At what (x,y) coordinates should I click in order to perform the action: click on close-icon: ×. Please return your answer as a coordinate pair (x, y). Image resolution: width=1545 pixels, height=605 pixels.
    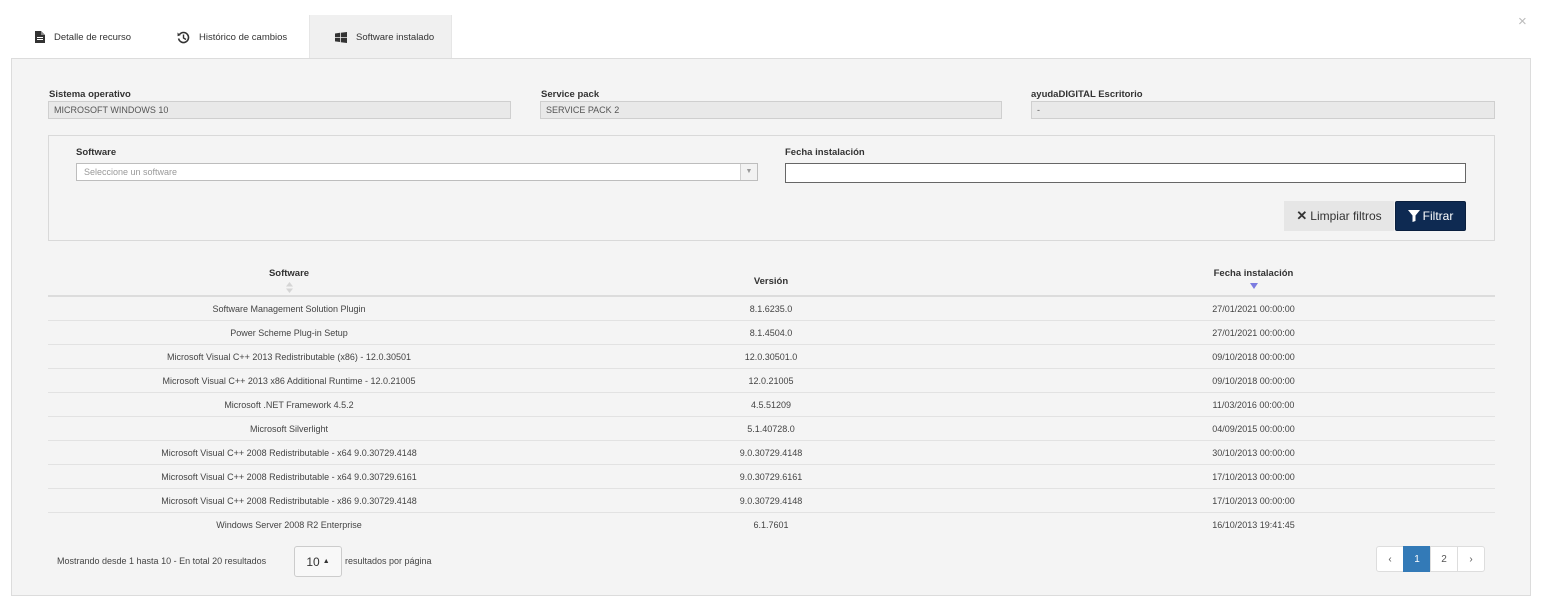
    Looking at the image, I should click on (1522, 21).